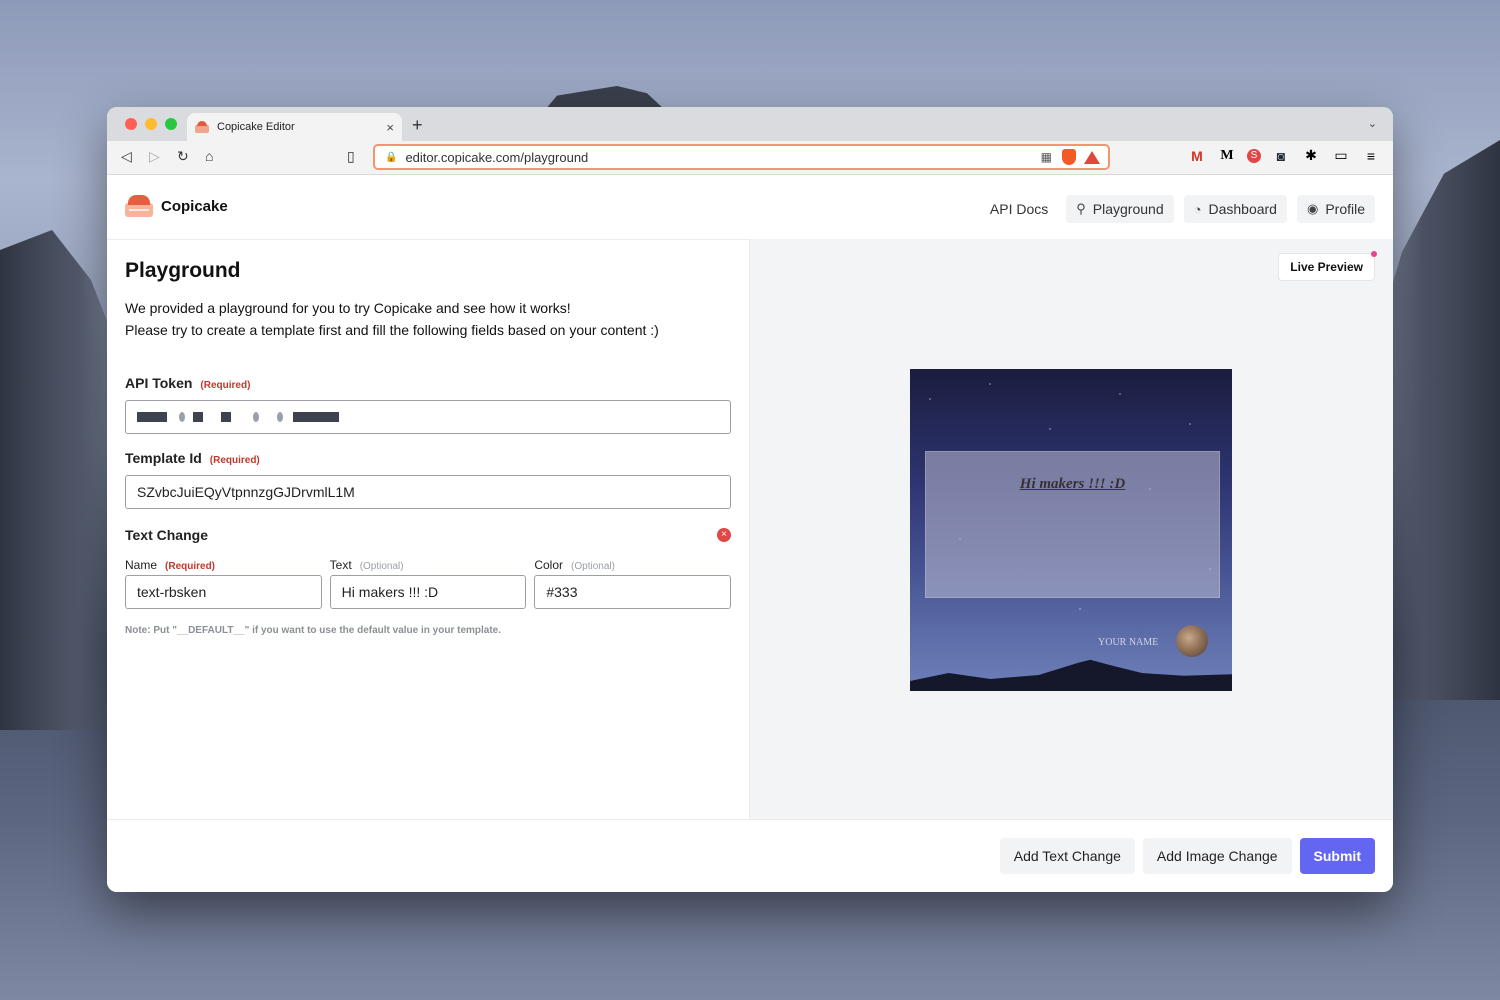 Image resolution: width=1500 pixels, height=1000 pixels. What do you see at coordinates (391, 157) in the screenshot?
I see `lock-icon: 🔒` at bounding box center [391, 157].